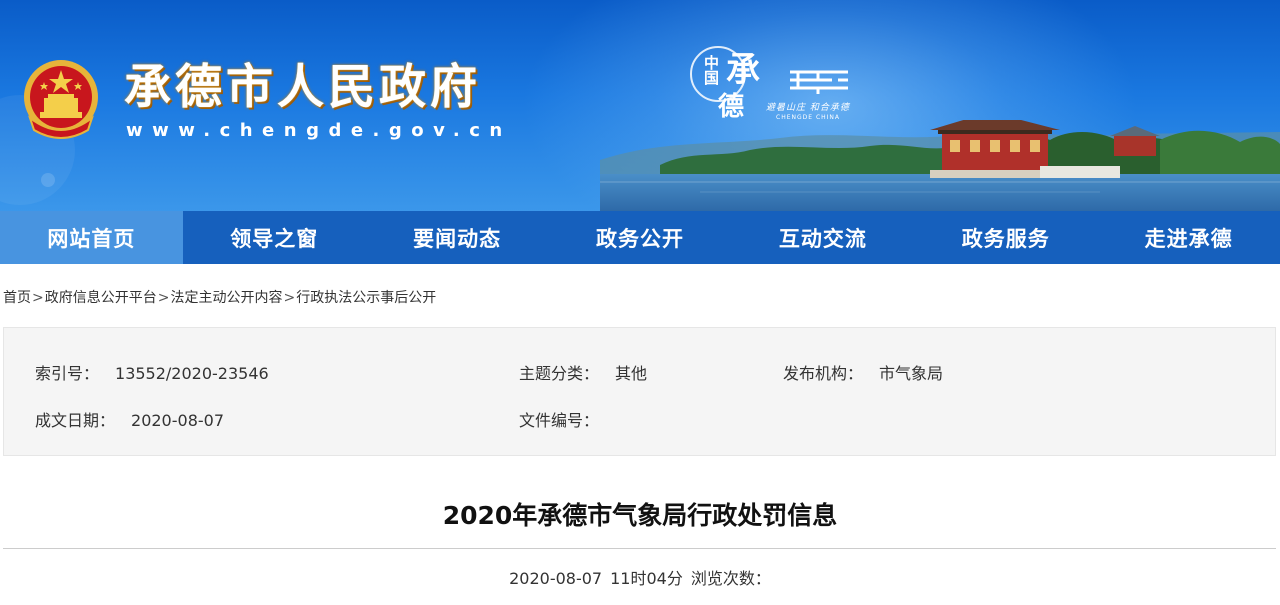  I want to click on nav-news: 要闻动态, so click(457, 237).